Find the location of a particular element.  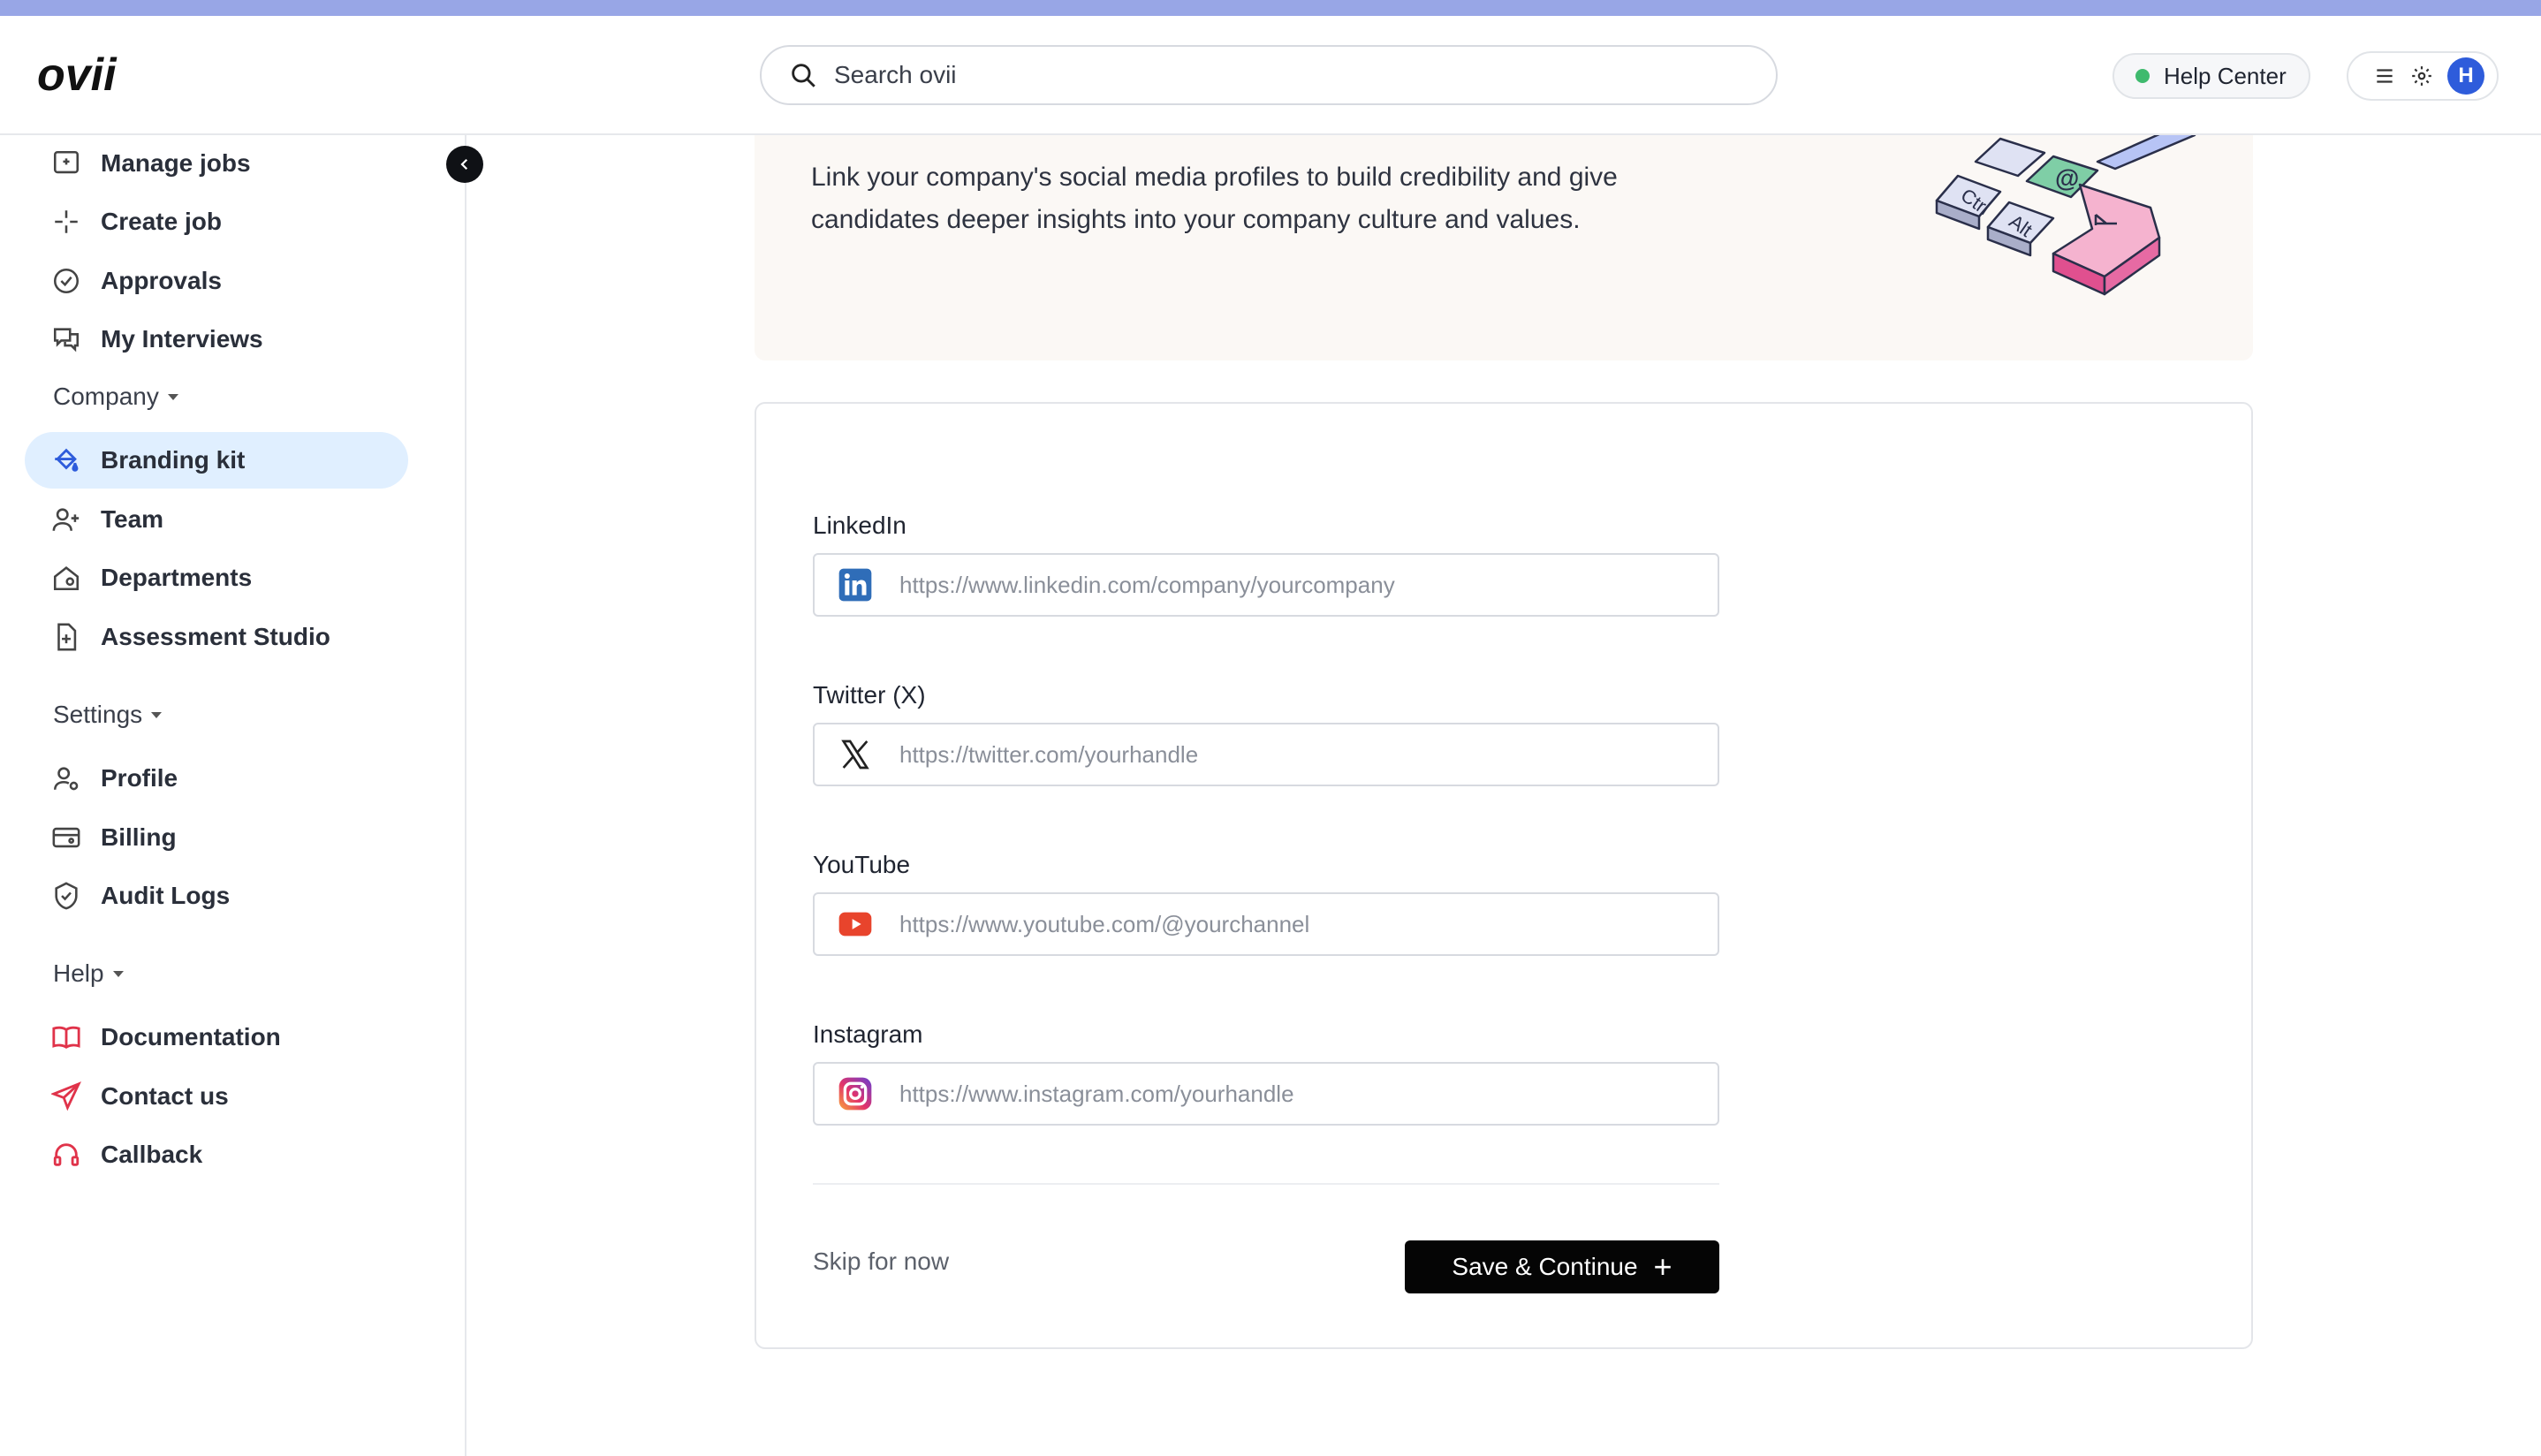

linkedin-icon is located at coordinates (855, 585).